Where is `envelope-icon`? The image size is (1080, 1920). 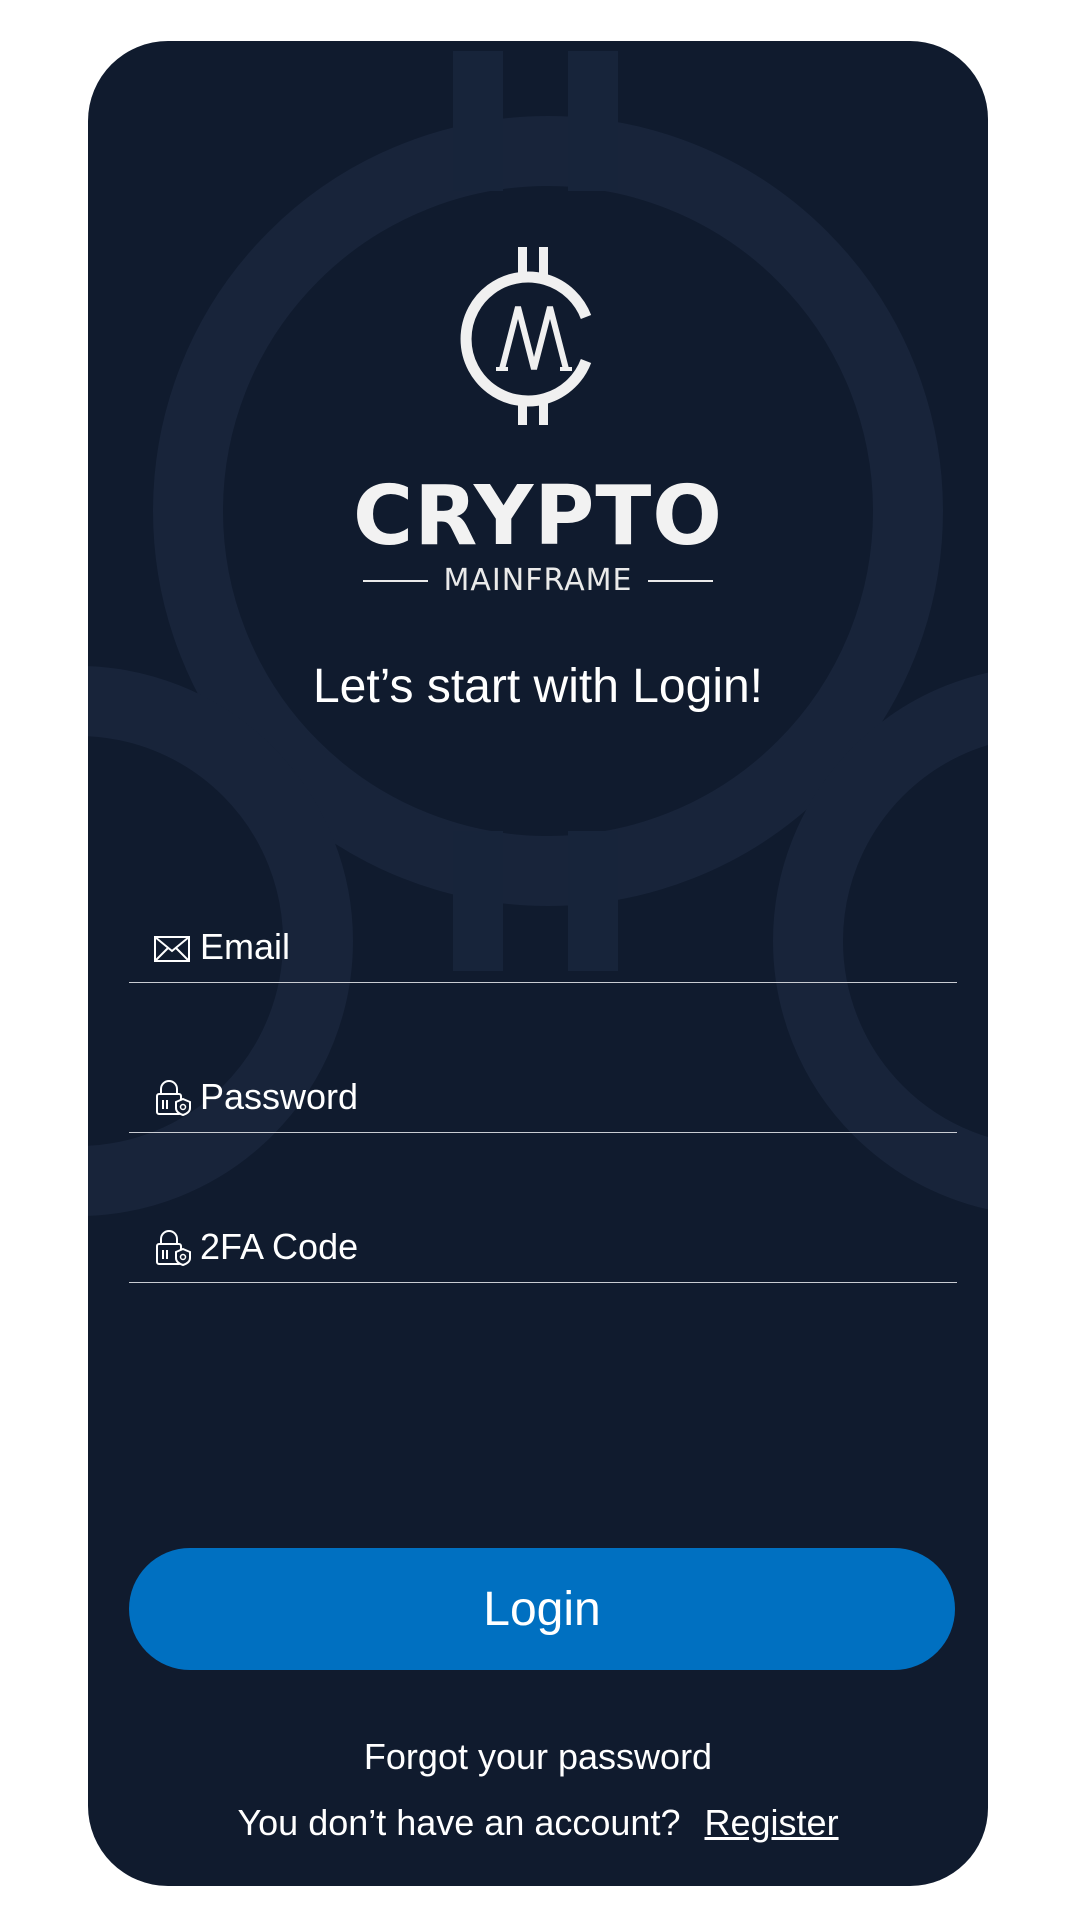 envelope-icon is located at coordinates (172, 949).